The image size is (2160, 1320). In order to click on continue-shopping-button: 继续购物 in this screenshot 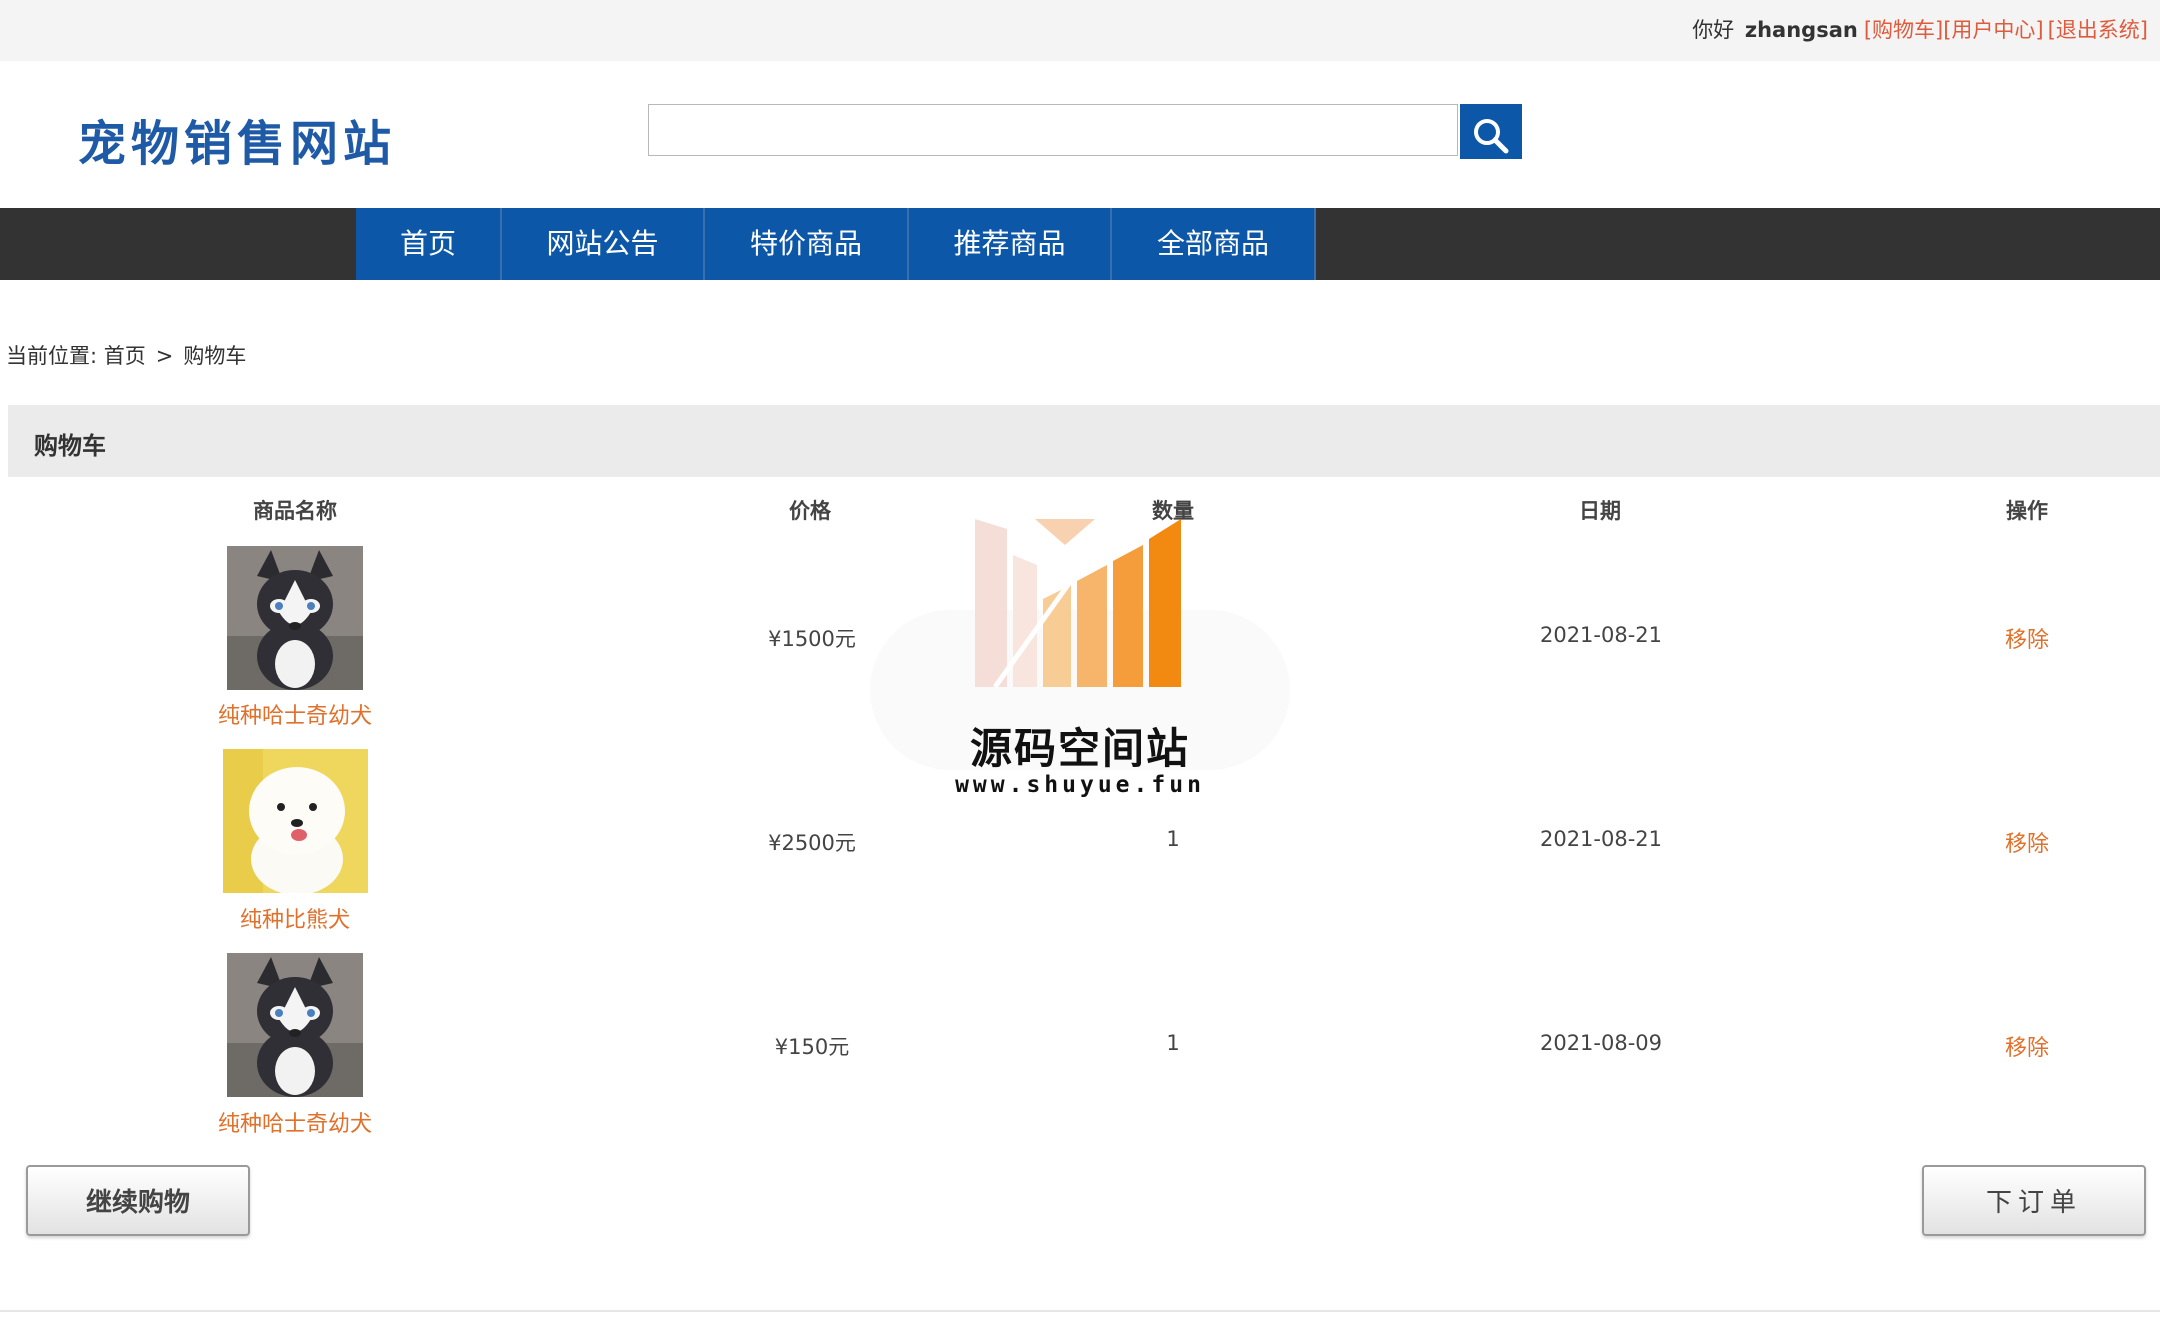, I will do `click(138, 1200)`.